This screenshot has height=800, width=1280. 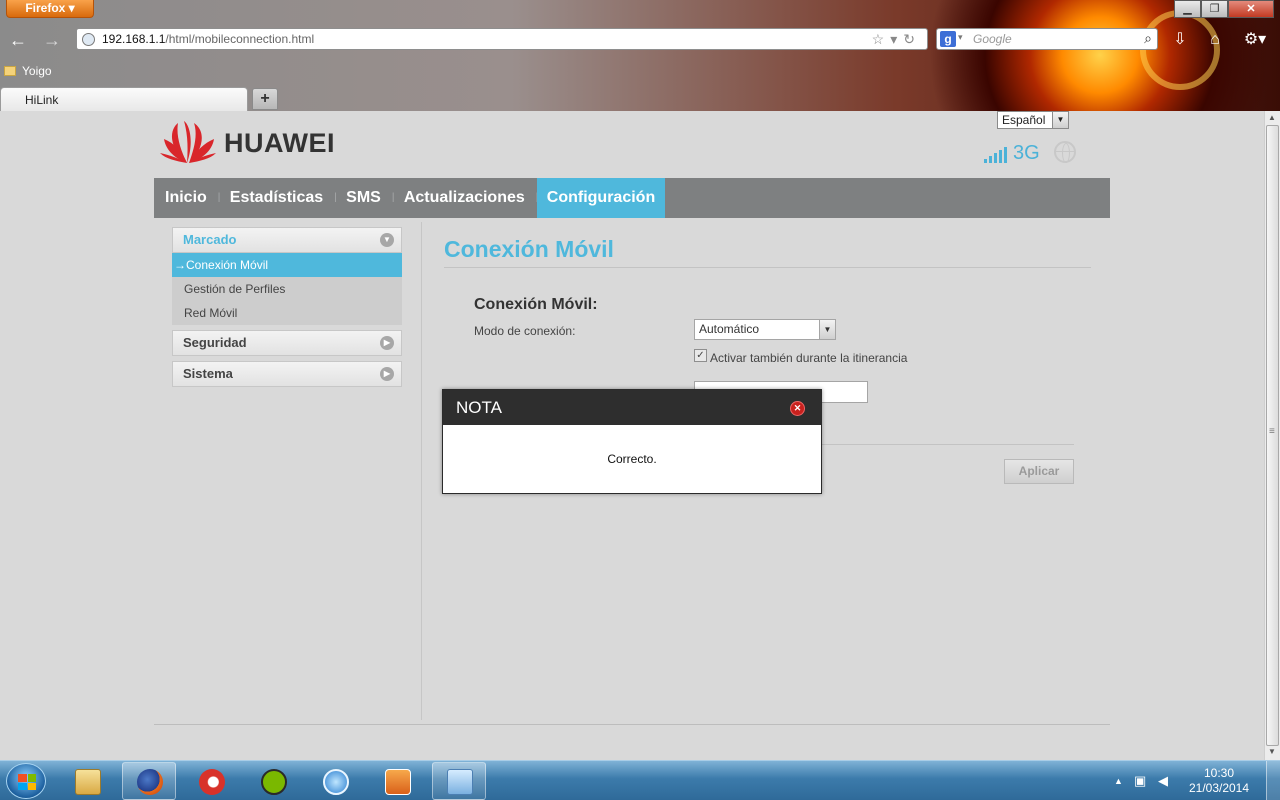 What do you see at coordinates (287, 313) in the screenshot?
I see `sidebar-item-red-movil: Red Móvil` at bounding box center [287, 313].